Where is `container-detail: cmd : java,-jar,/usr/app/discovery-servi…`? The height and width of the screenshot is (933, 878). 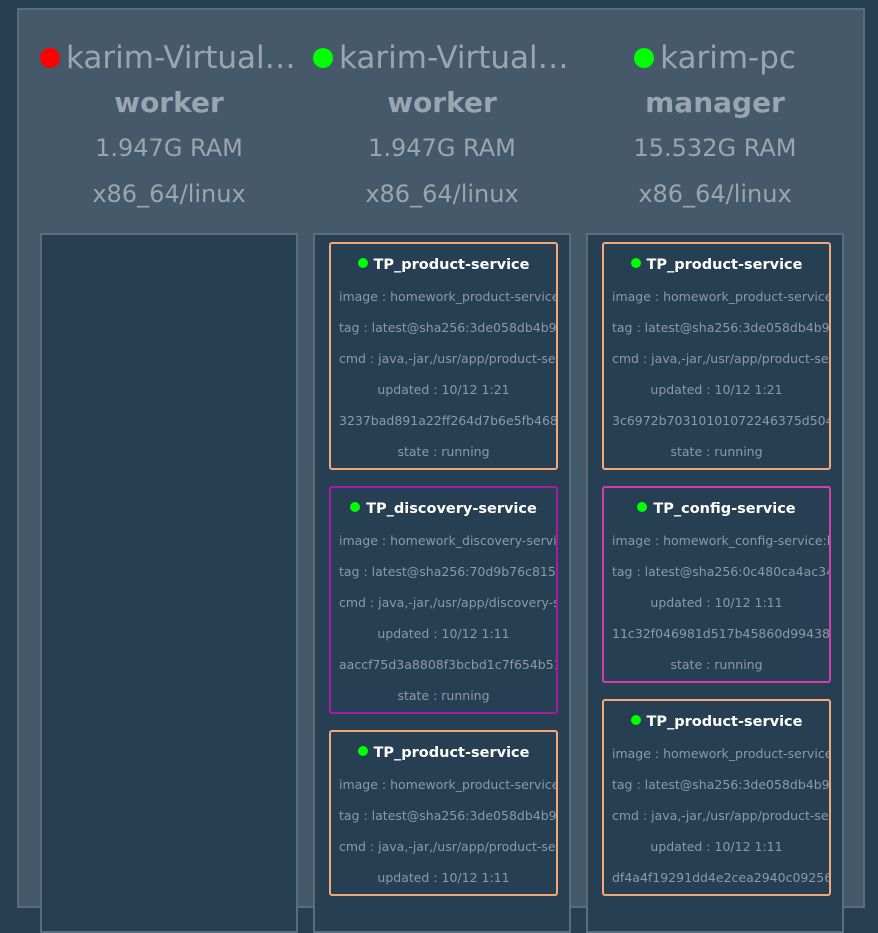
container-detail: cmd : java,-jar,/usr/app/discovery-servi… is located at coordinates (447, 602).